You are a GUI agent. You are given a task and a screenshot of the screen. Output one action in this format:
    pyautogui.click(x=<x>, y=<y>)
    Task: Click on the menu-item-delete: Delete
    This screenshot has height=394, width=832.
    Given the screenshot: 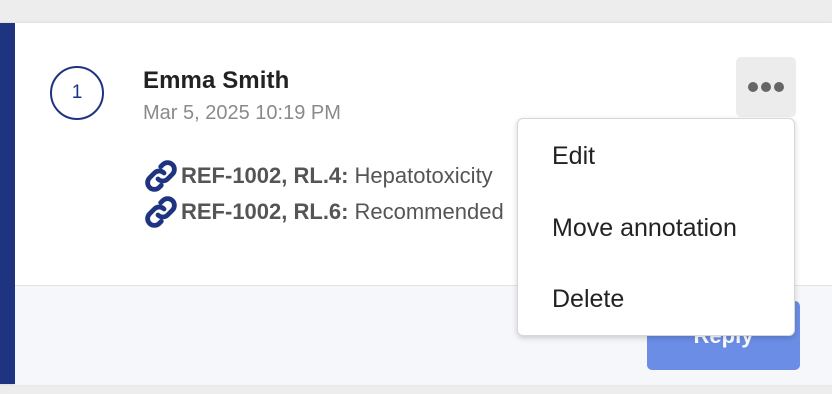 What is the action you would take?
    pyautogui.click(x=588, y=299)
    